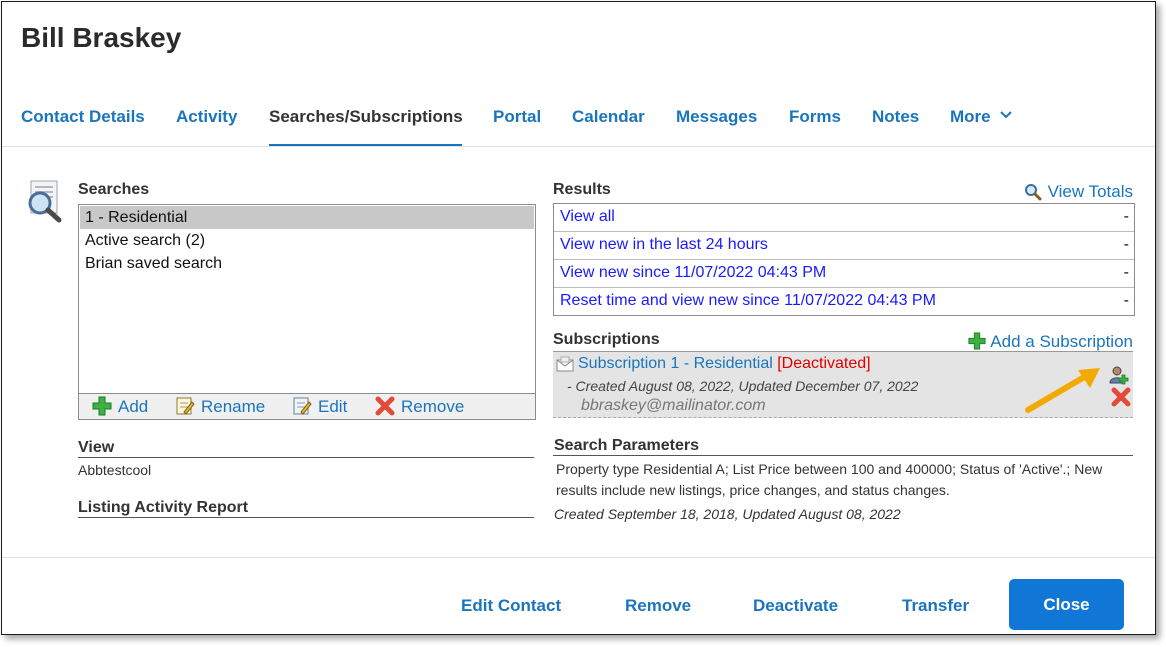 This screenshot has height=647, width=1166. I want to click on remove-search-button: Remove, so click(419, 406).